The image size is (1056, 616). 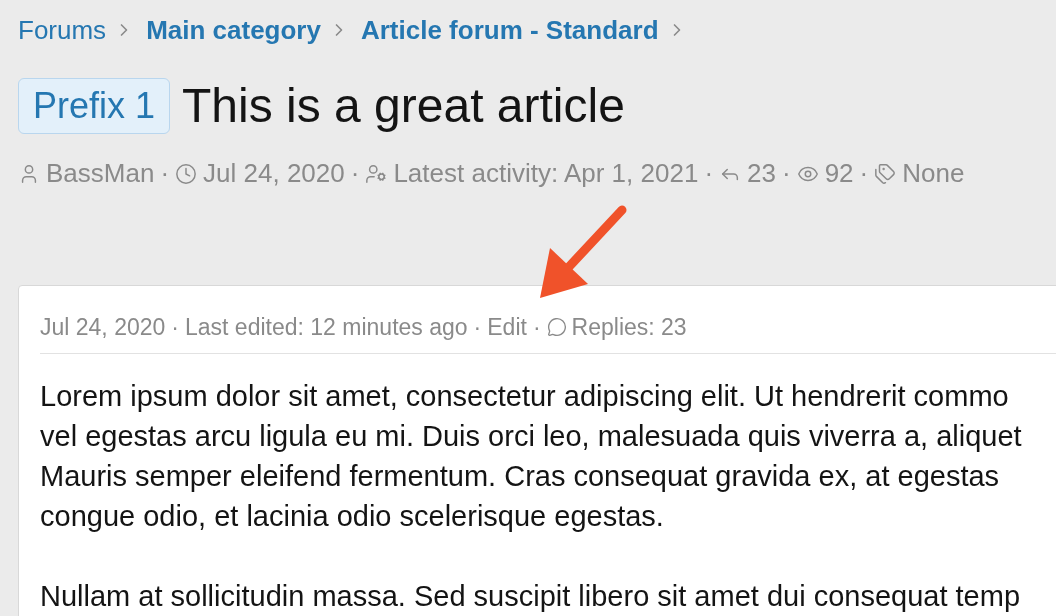 What do you see at coordinates (352, 516) in the screenshot?
I see `body-text-line: congue odio, et lacinia odio scelerisque egestas.` at bounding box center [352, 516].